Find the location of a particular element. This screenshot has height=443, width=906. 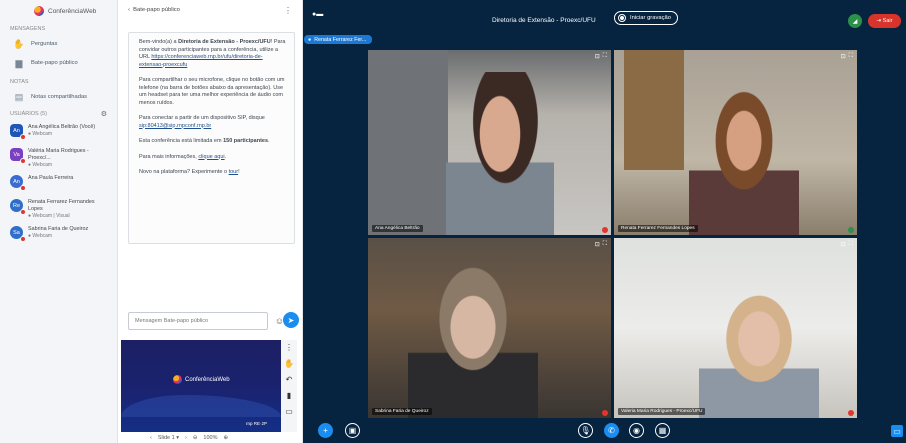

limit-text: Esta conferência está limitada em is located at coordinates (181, 141).